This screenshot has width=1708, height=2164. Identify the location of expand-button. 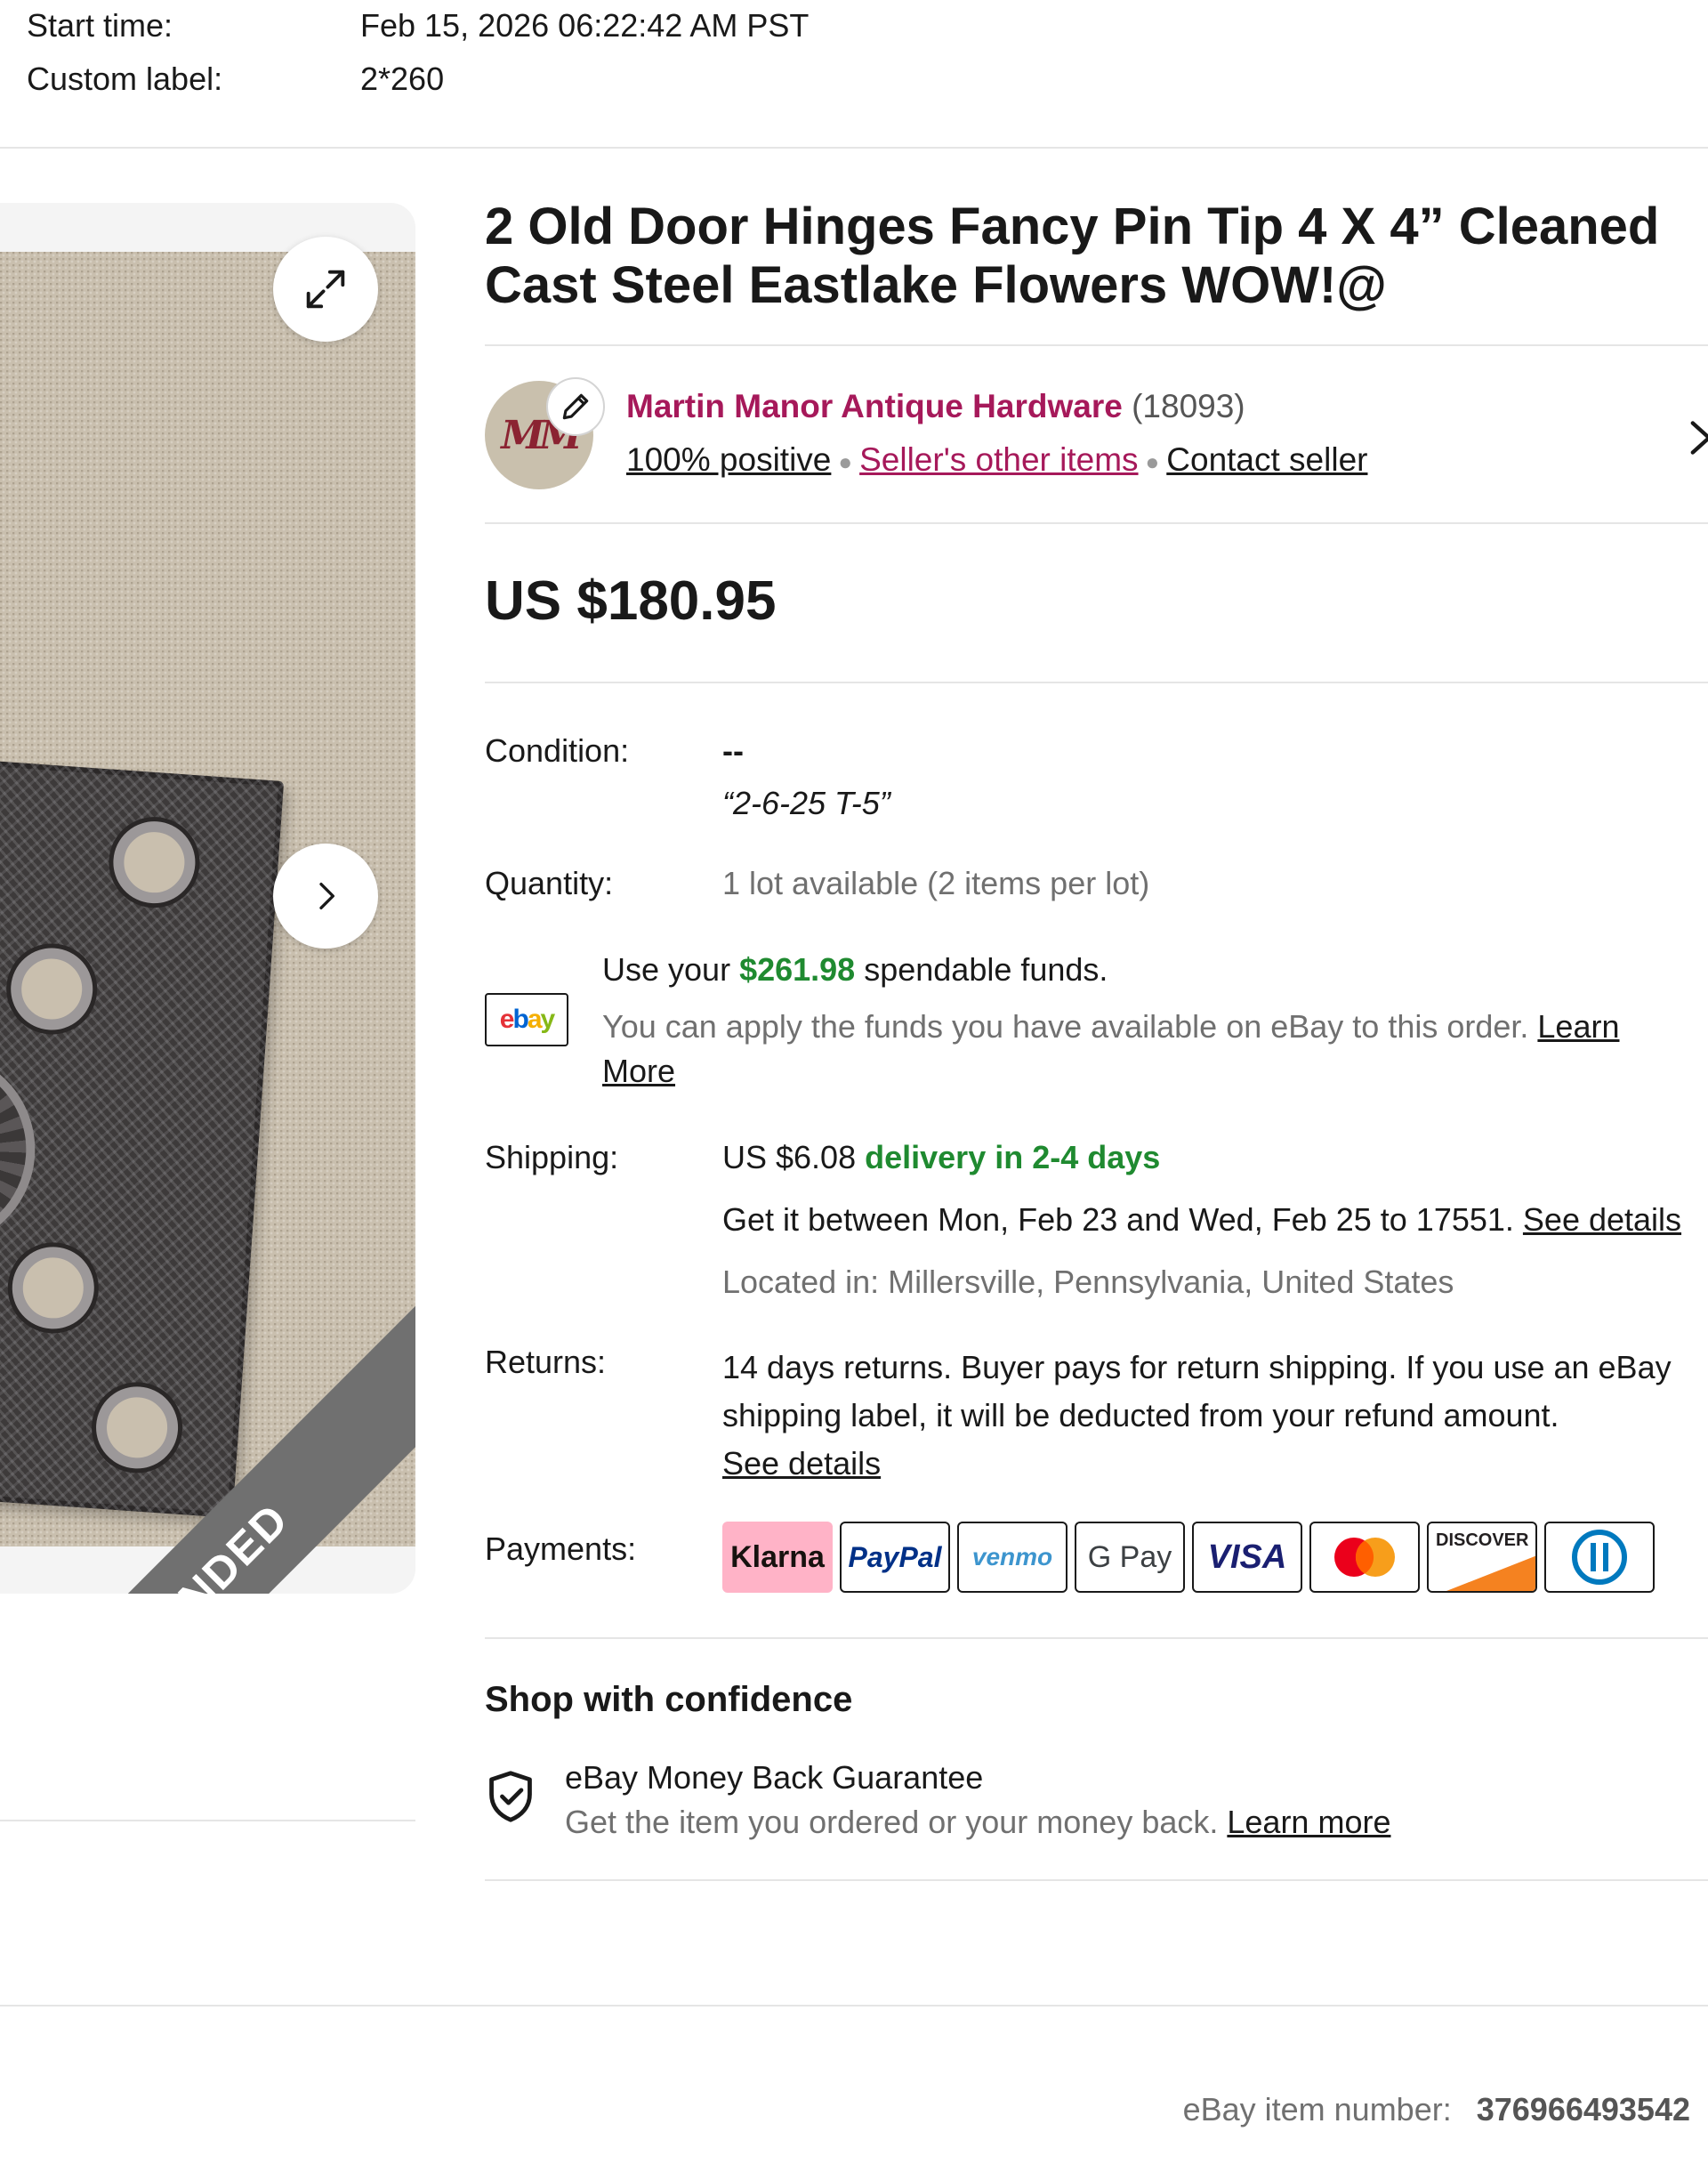
(325, 289).